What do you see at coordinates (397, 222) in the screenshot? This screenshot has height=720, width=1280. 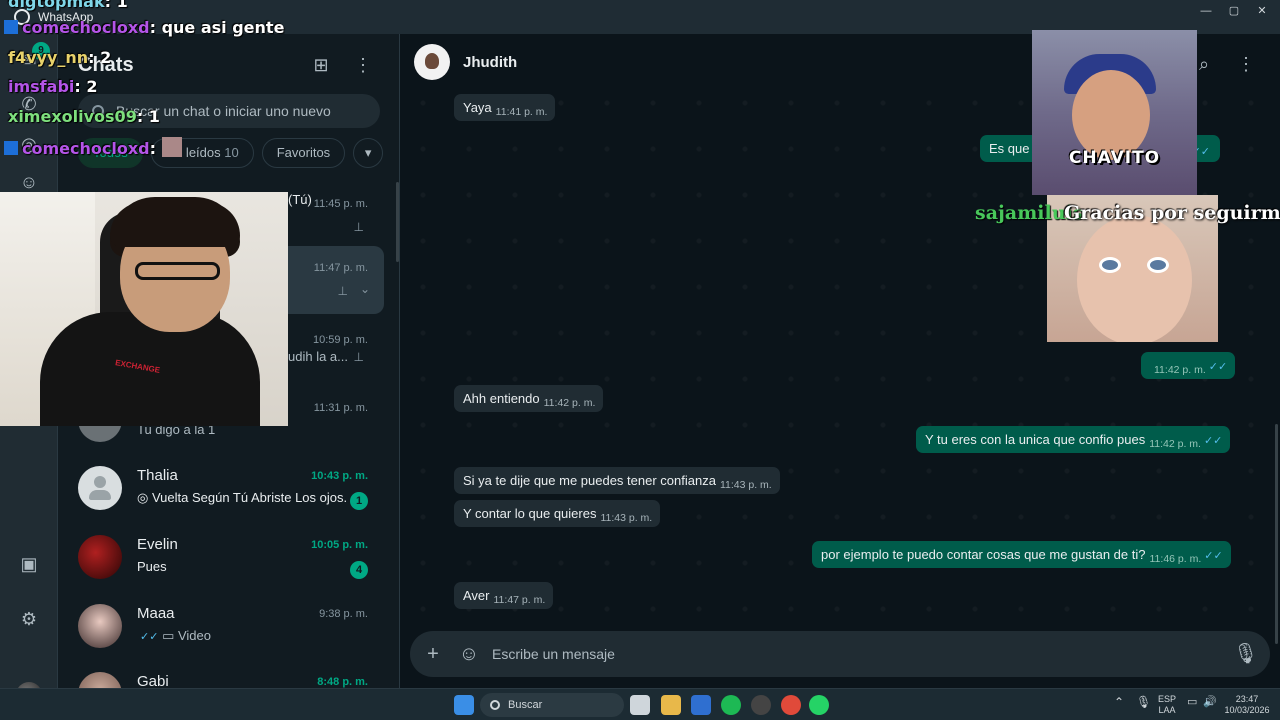 I see `chat-list-scrollbar` at bounding box center [397, 222].